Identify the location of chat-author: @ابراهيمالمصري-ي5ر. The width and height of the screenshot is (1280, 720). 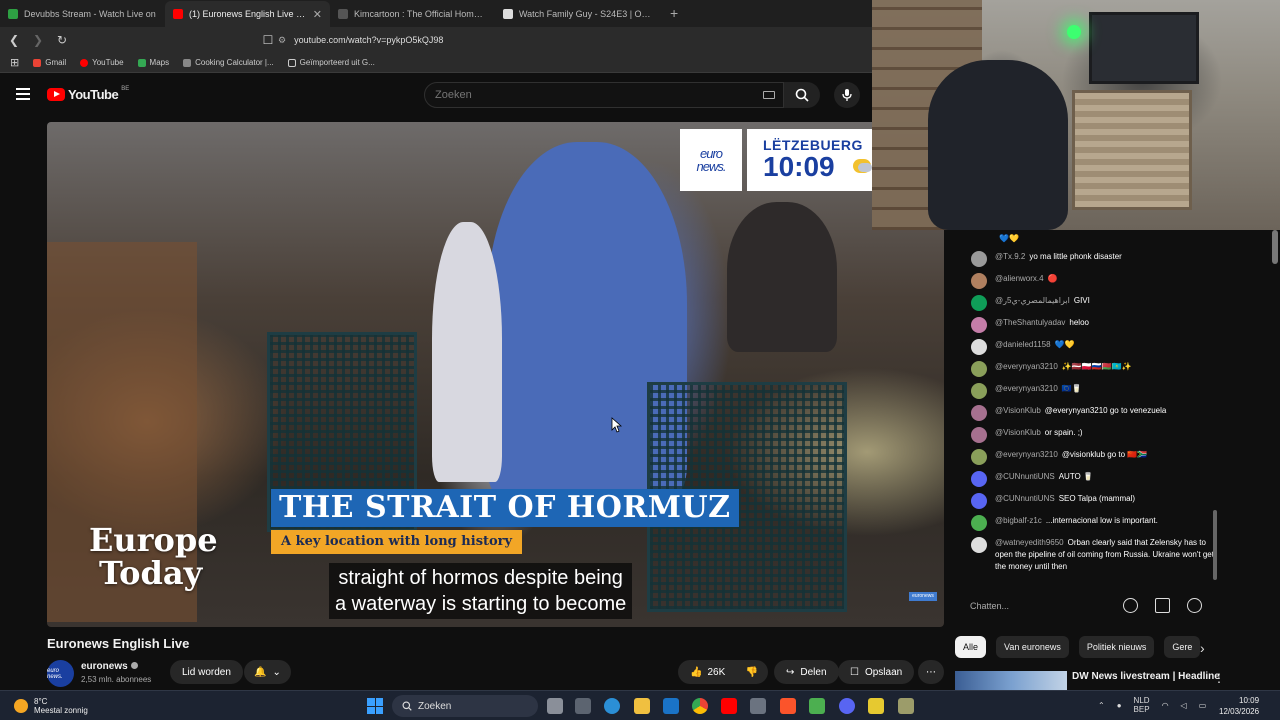
(1032, 300).